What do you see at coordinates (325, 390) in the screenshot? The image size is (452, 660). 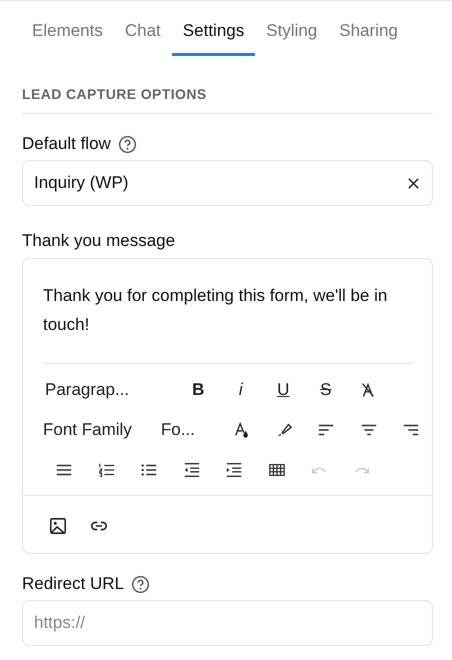 I see `strikethrough-button: S` at bounding box center [325, 390].